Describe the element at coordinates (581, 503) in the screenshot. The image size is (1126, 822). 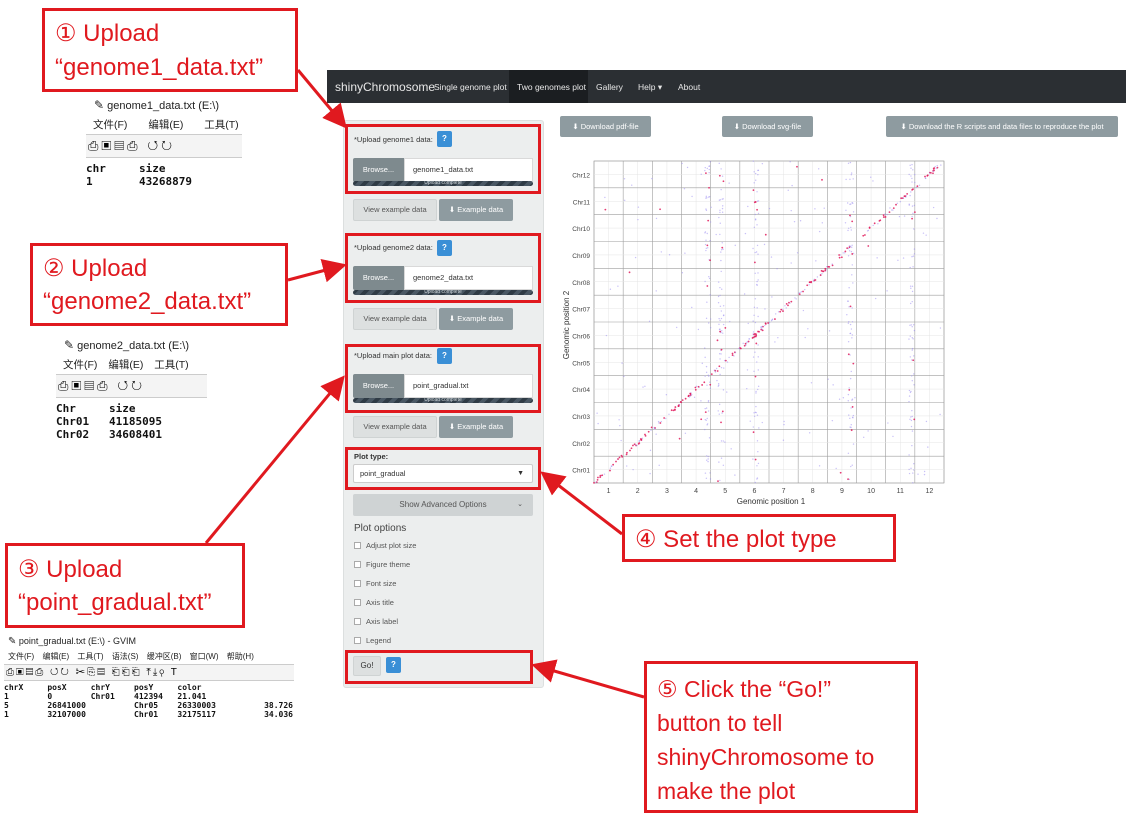
I see `arrow-step4` at that location.